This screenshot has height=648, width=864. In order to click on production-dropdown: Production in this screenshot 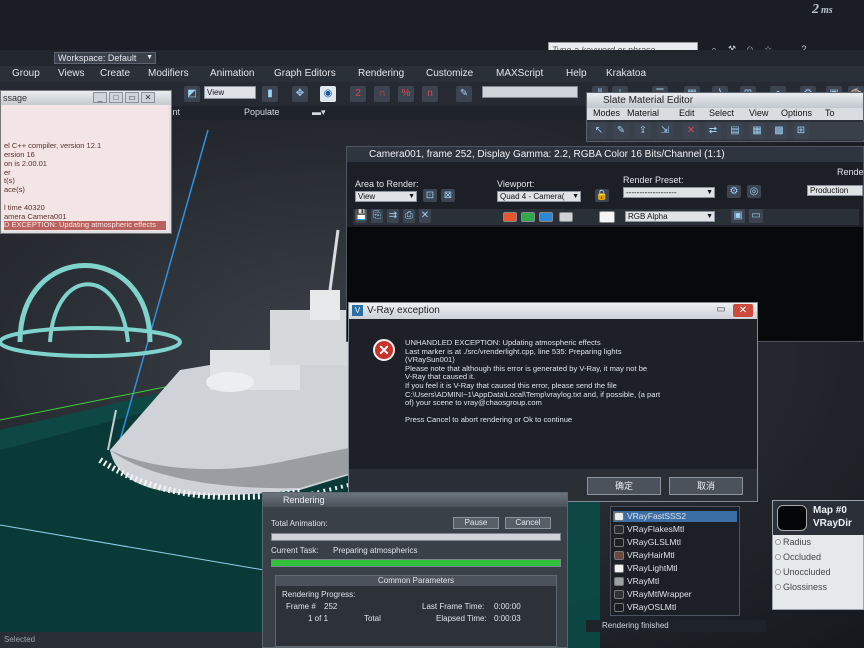, I will do `click(835, 190)`.